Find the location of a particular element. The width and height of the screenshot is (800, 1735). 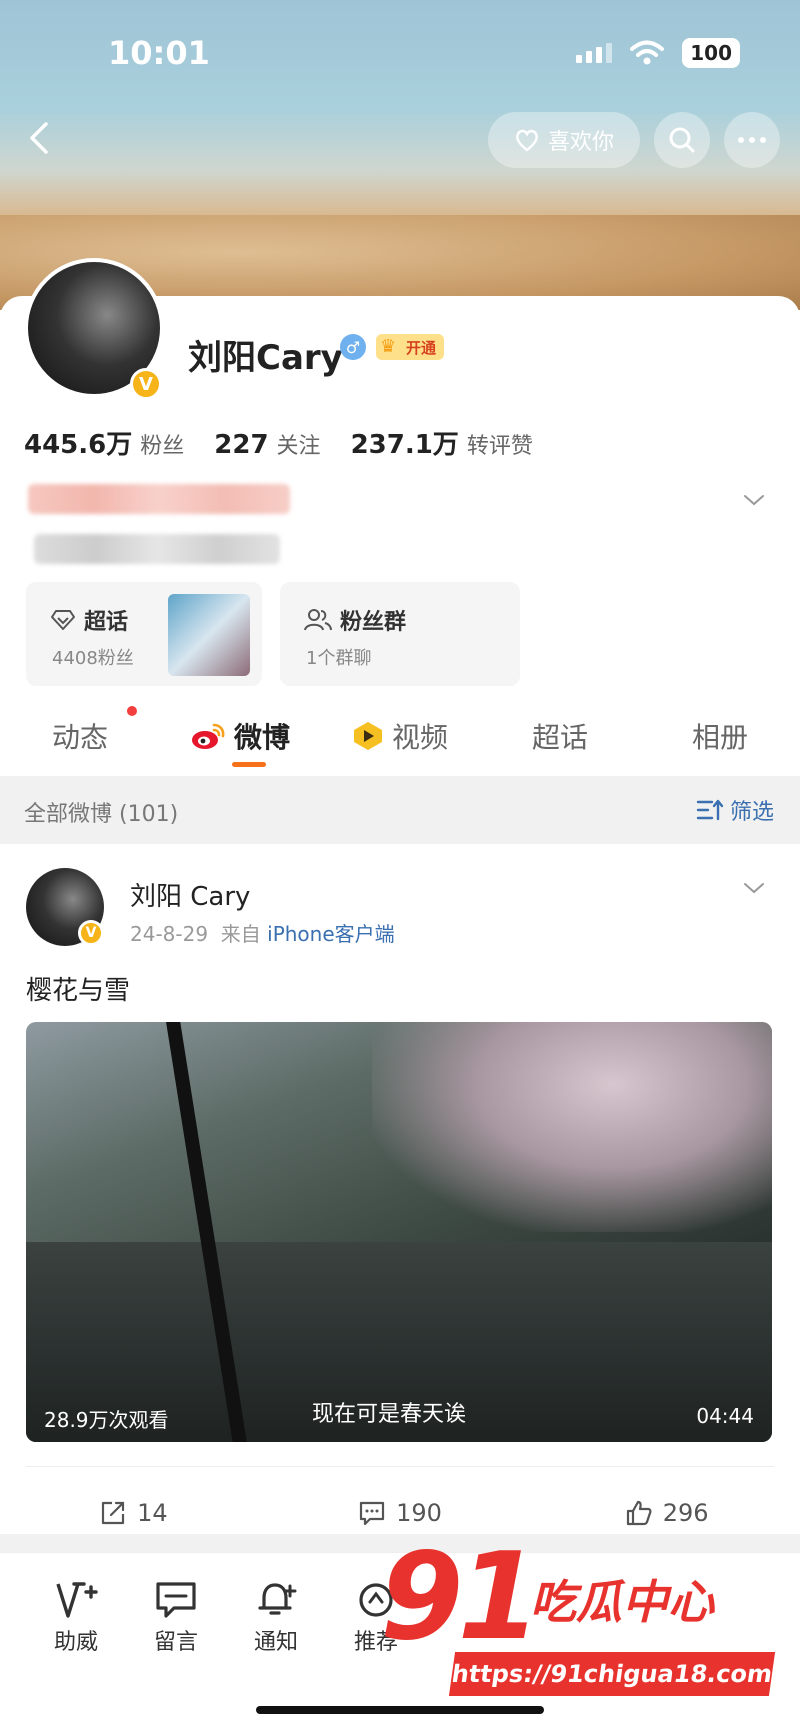

tab-album: 相册 is located at coordinates (720, 736).